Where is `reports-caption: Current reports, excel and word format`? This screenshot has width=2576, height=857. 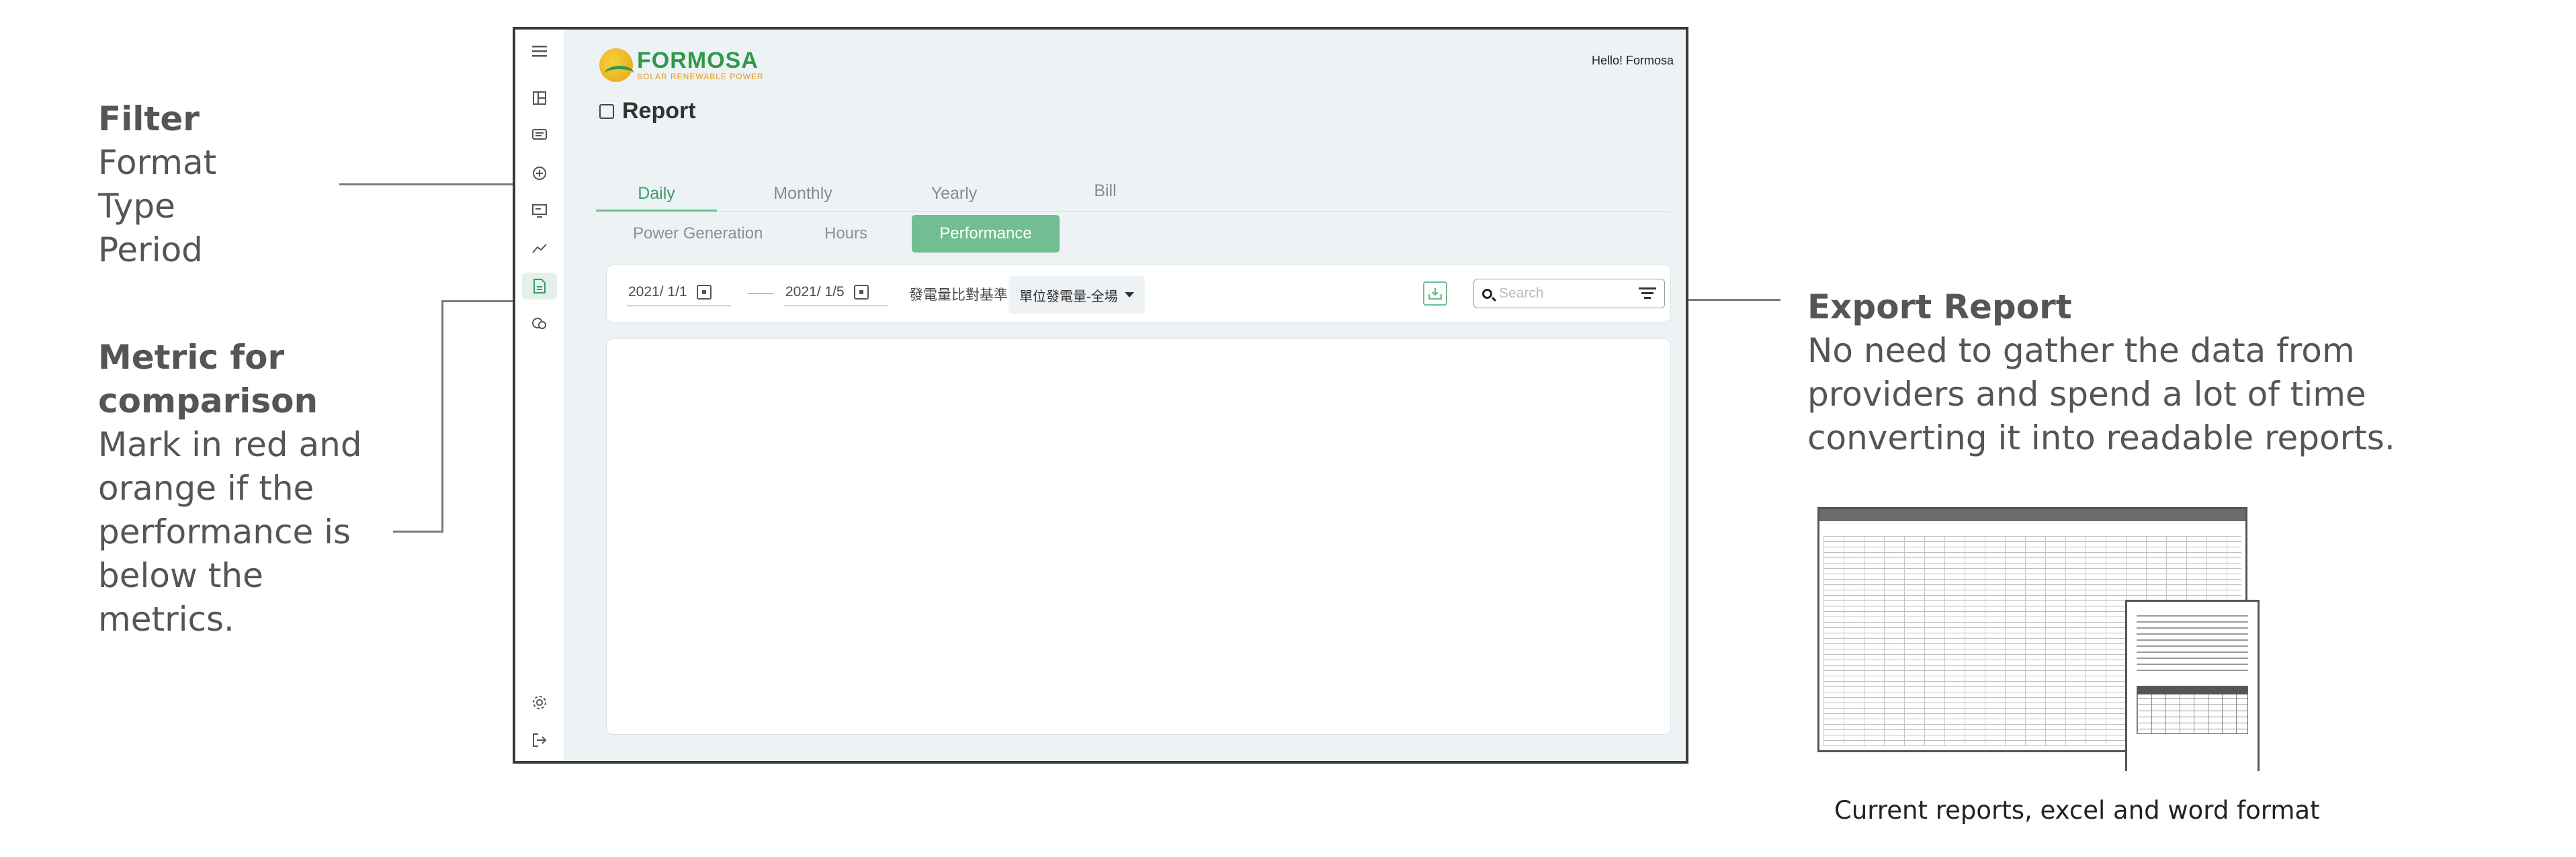 reports-caption: Current reports, excel and word format is located at coordinates (2077, 810).